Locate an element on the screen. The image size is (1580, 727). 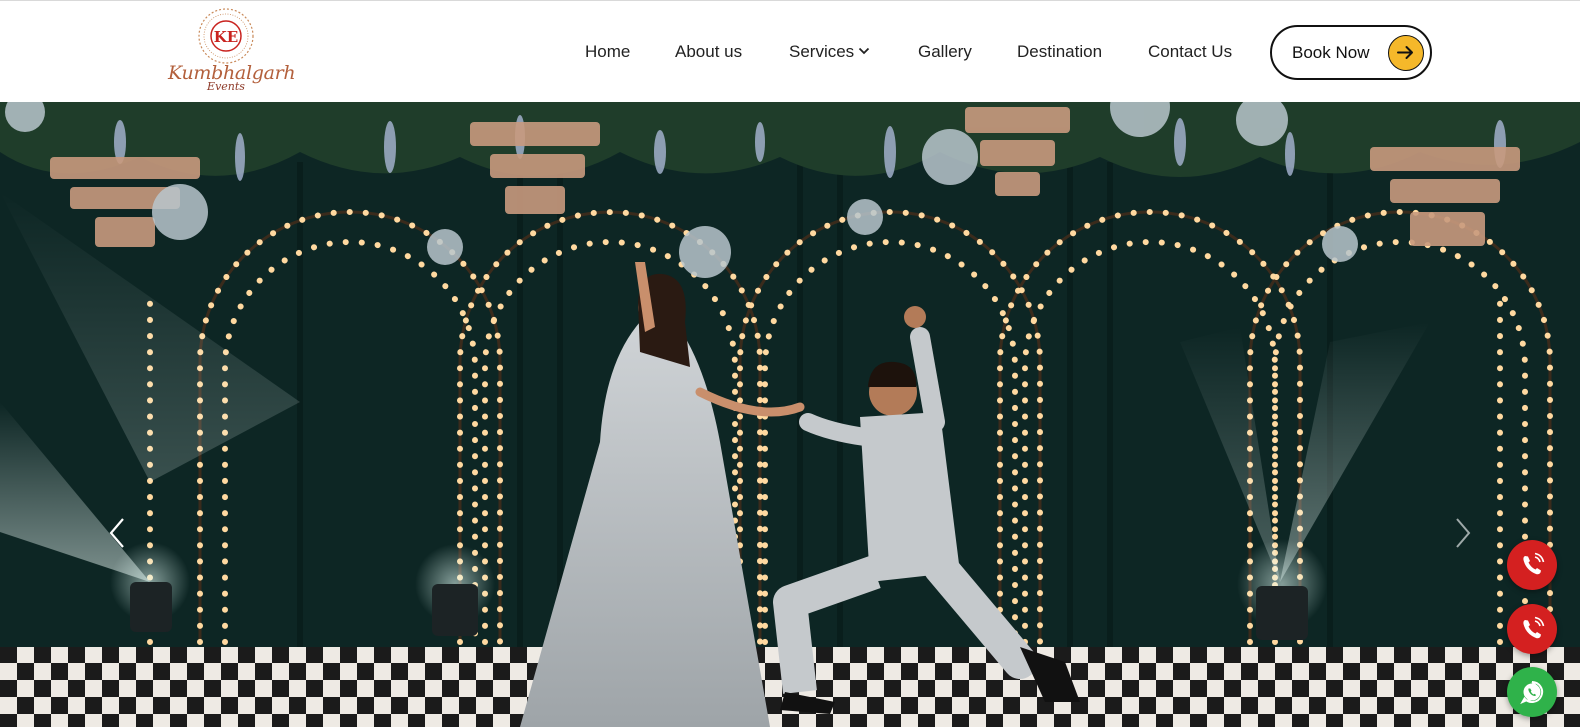
slider-prev-button is located at coordinates (118, 533).